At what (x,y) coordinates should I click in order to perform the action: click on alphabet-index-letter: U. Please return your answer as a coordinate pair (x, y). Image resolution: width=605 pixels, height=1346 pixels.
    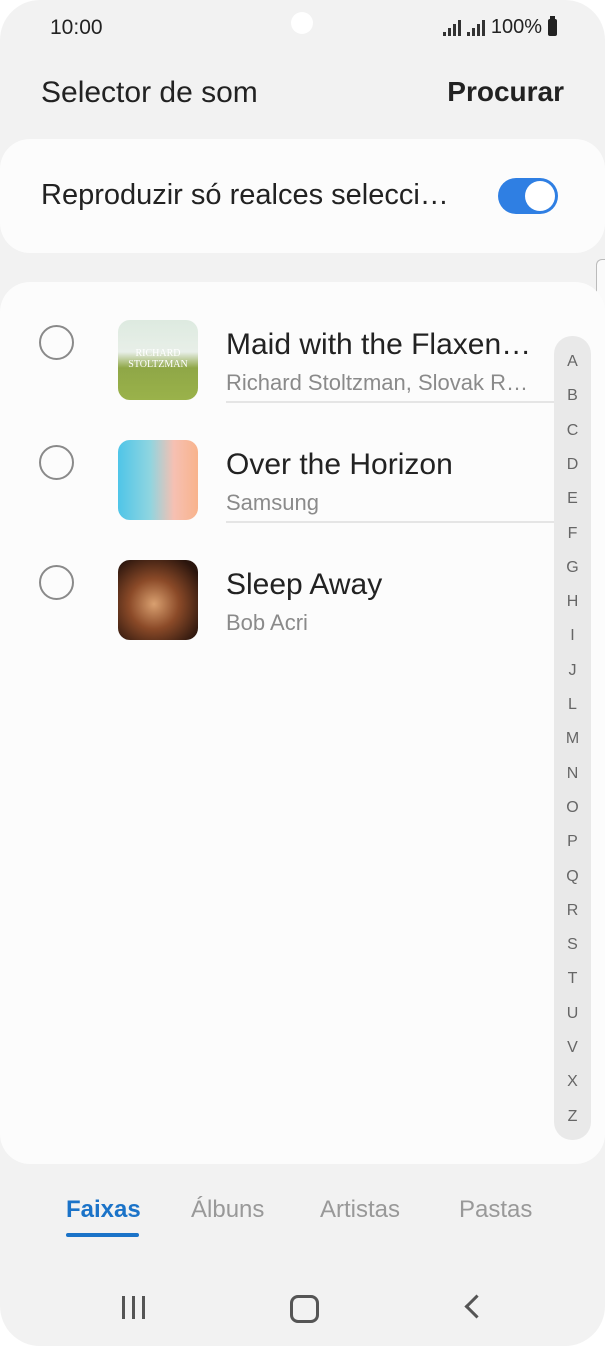
    Looking at the image, I should click on (572, 1014).